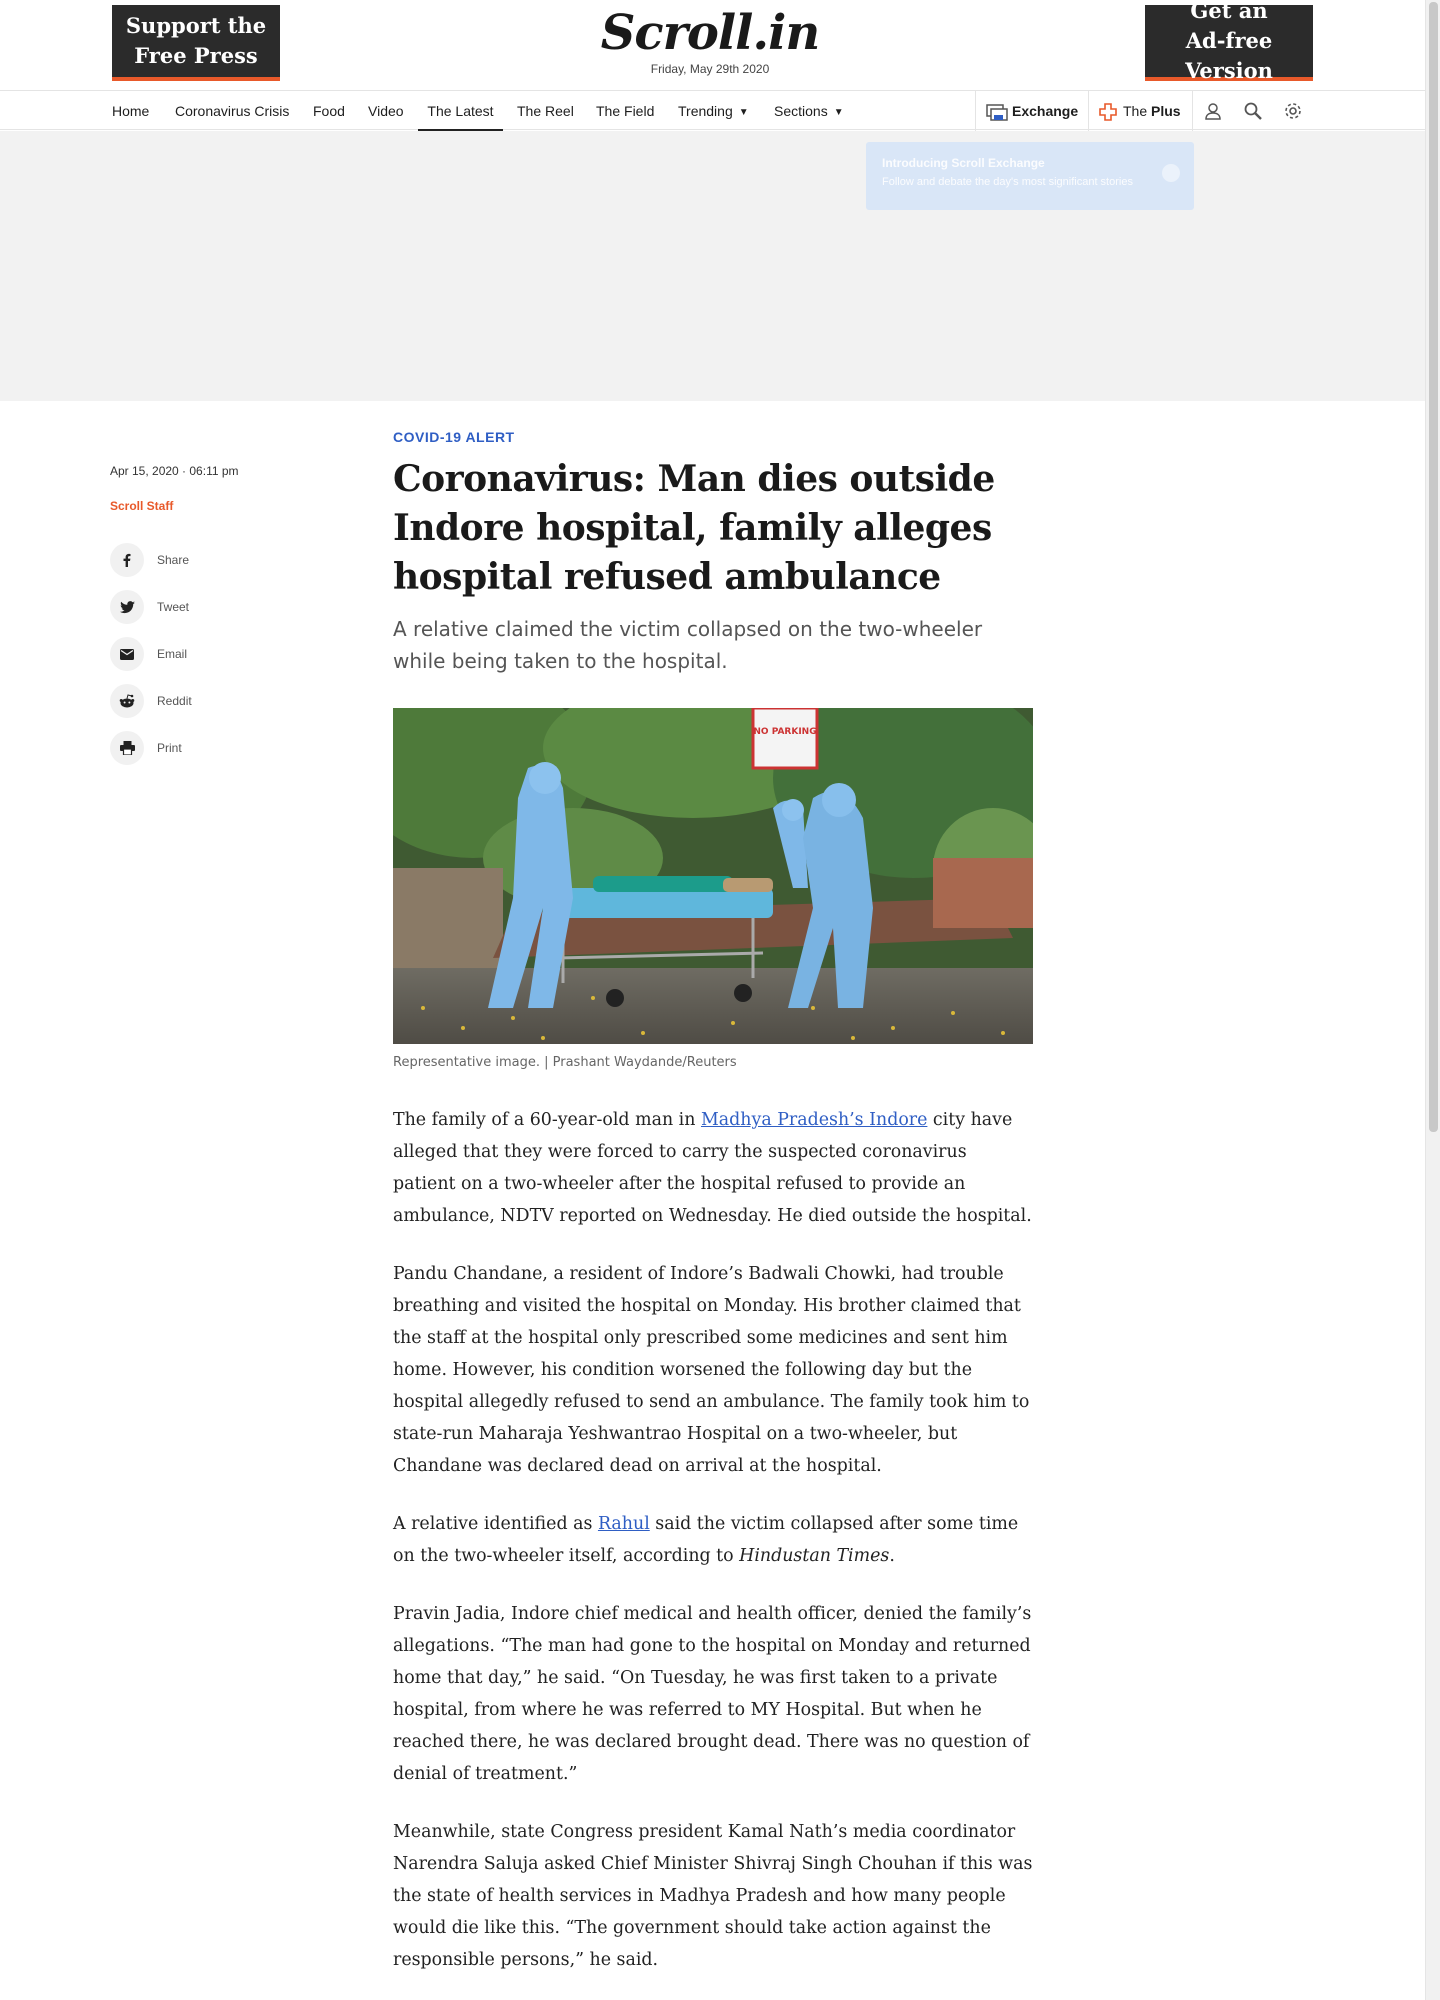 Image resolution: width=1440 pixels, height=2000 pixels. Describe the element at coordinates (130, 111) in the screenshot. I see `nav-item-home: Home` at that location.